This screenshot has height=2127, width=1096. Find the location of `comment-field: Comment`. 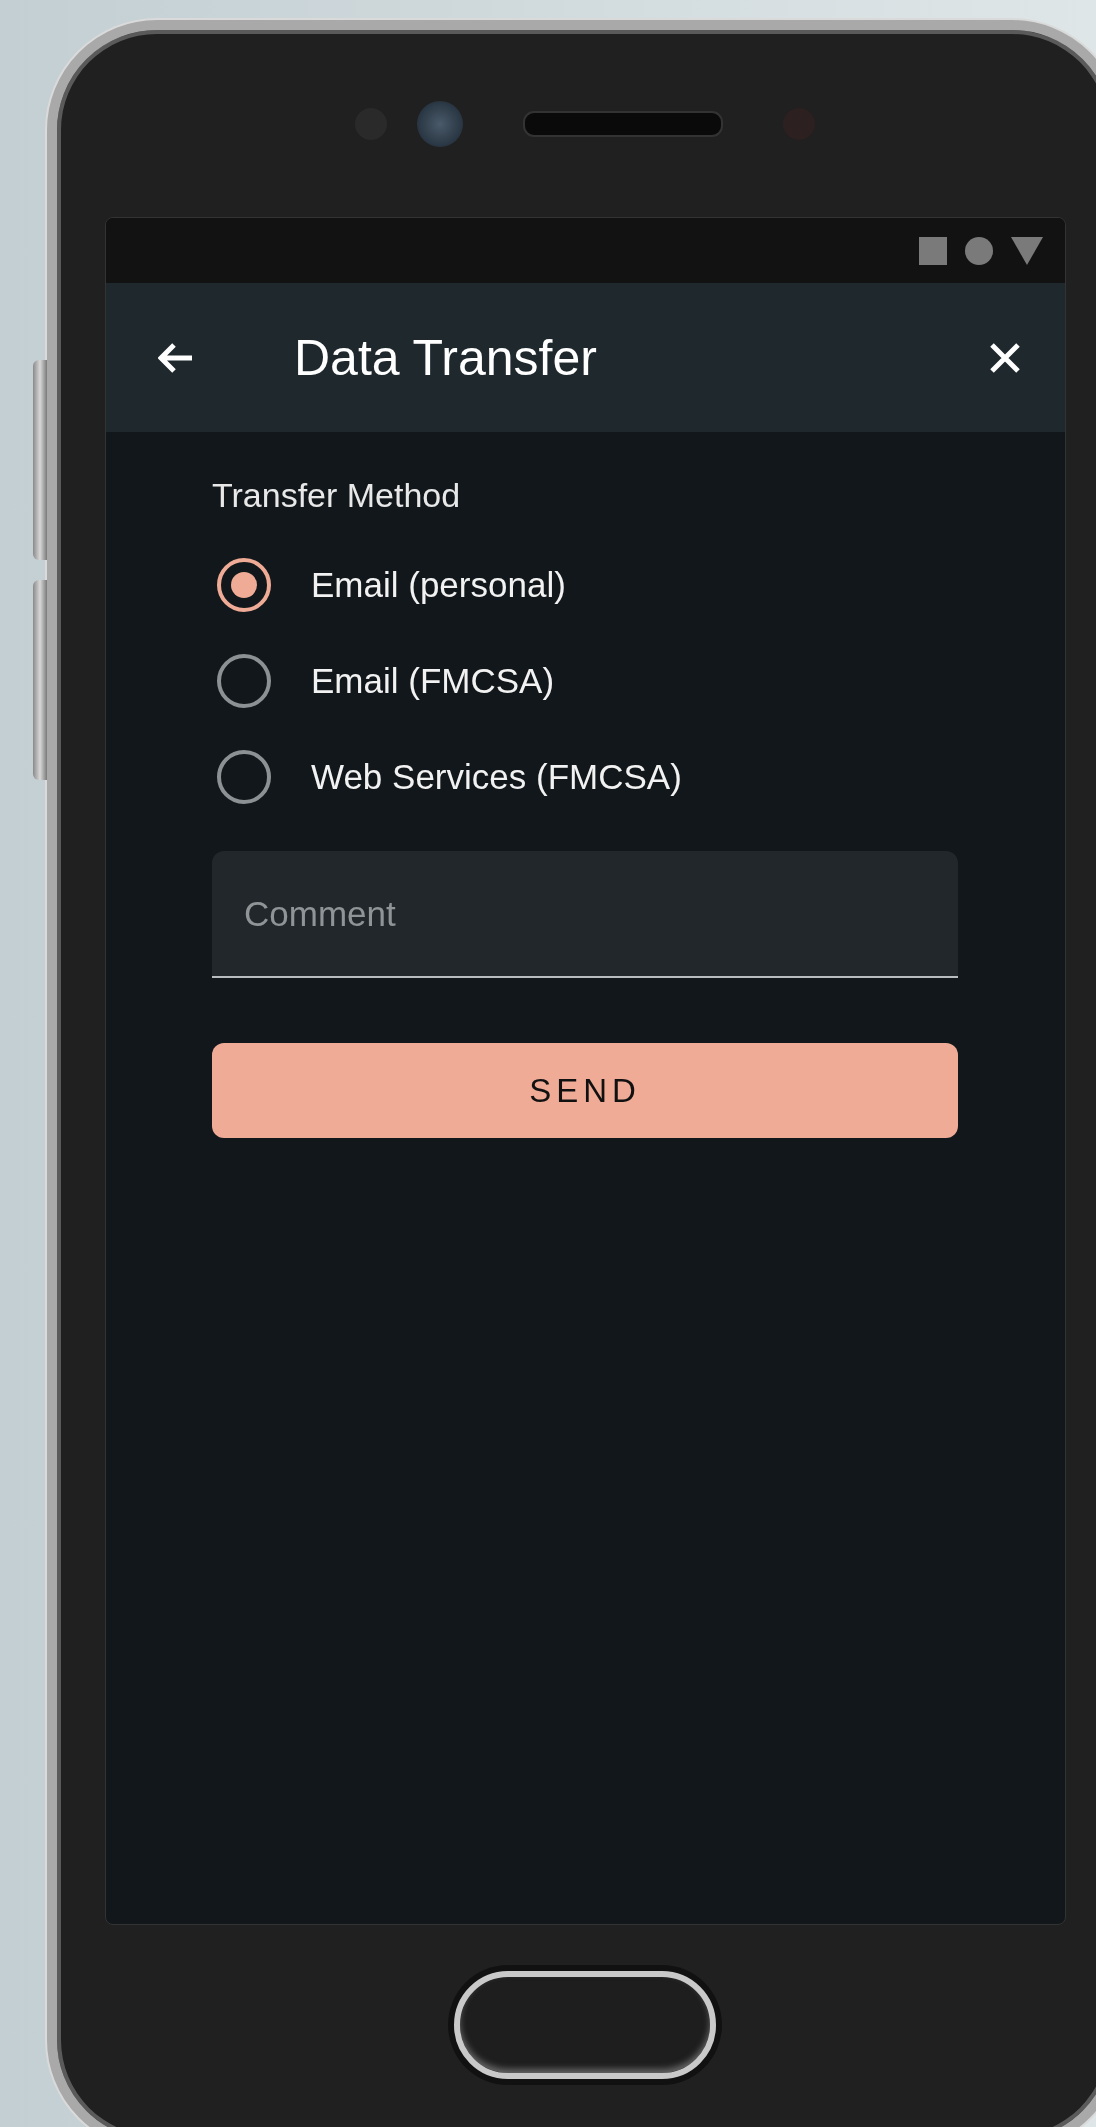

comment-field: Comment is located at coordinates (585, 914).